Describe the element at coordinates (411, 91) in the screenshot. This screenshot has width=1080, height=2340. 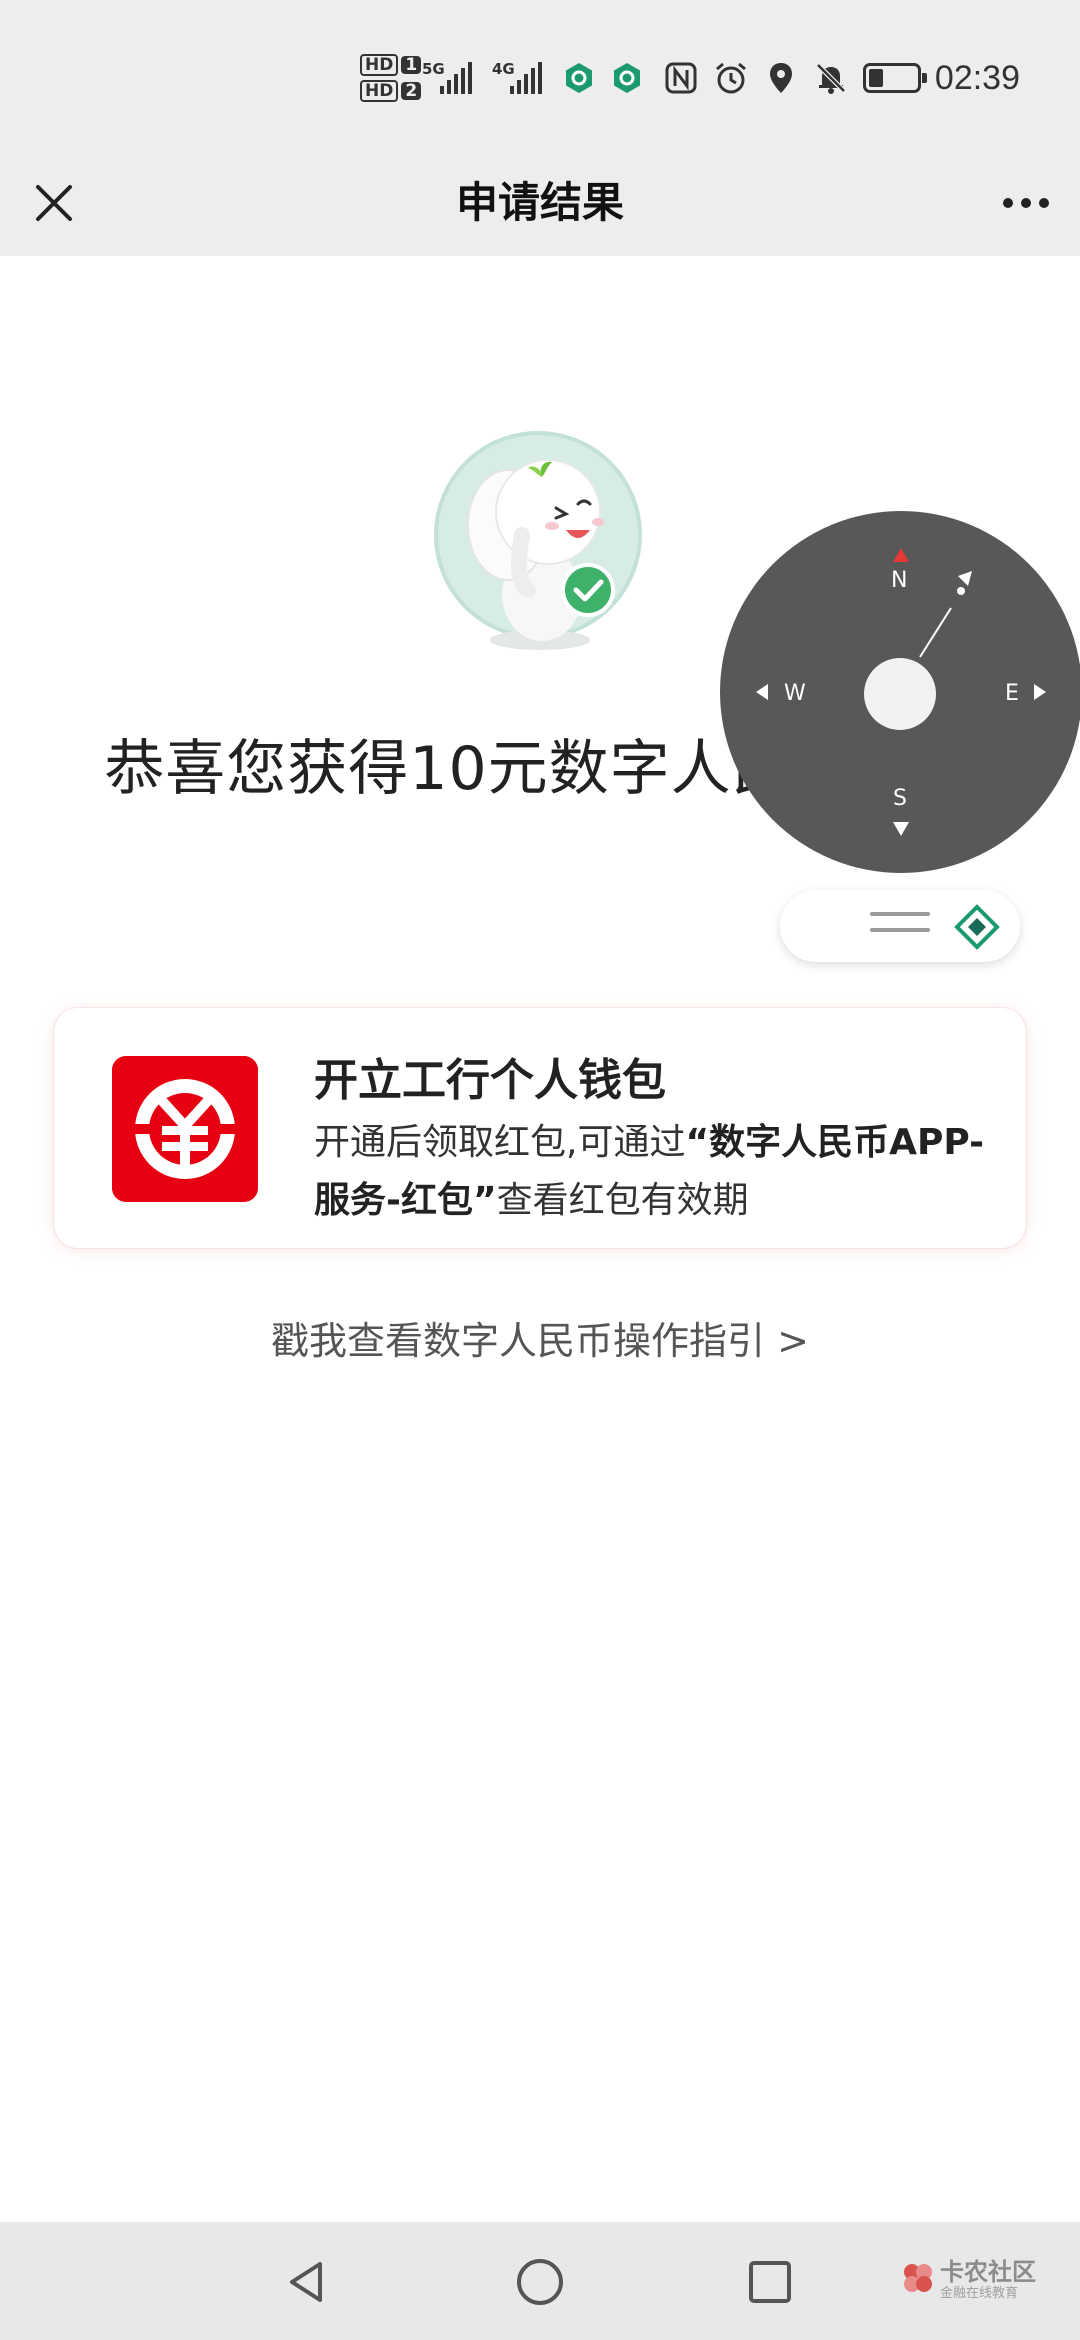
I see `sim2-number: 2` at that location.